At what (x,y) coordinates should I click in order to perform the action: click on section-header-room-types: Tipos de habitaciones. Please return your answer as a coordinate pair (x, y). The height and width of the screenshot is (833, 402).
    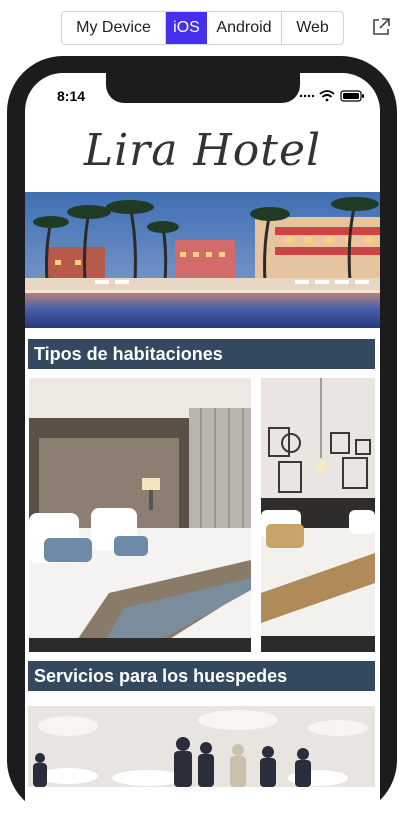
    Looking at the image, I should click on (201, 354).